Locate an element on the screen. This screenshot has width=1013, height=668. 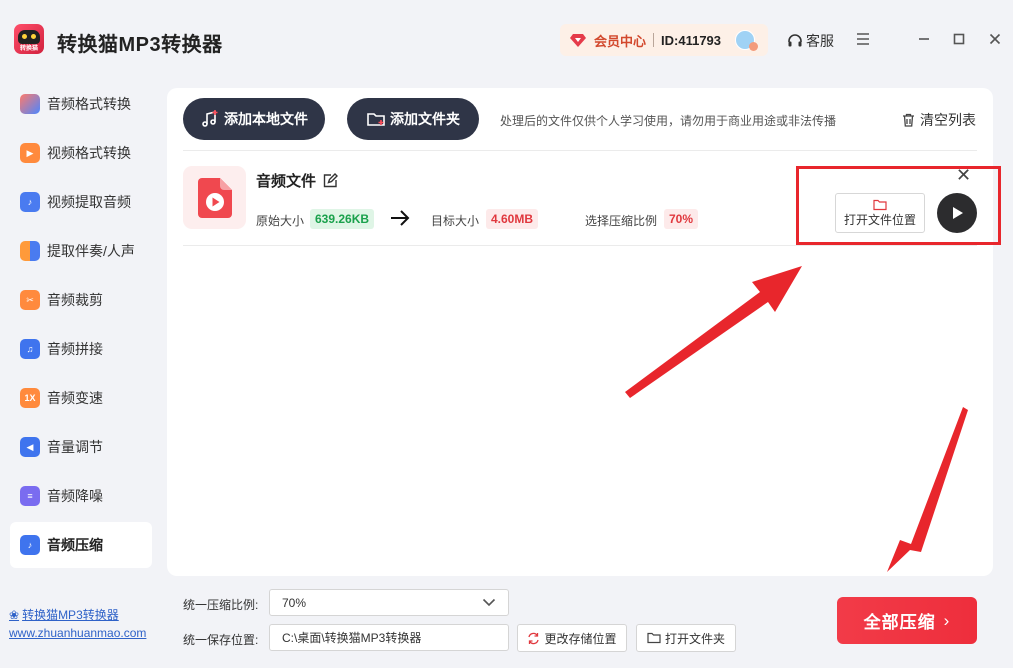
unified-ratio-select: 70% is located at coordinates (389, 602).